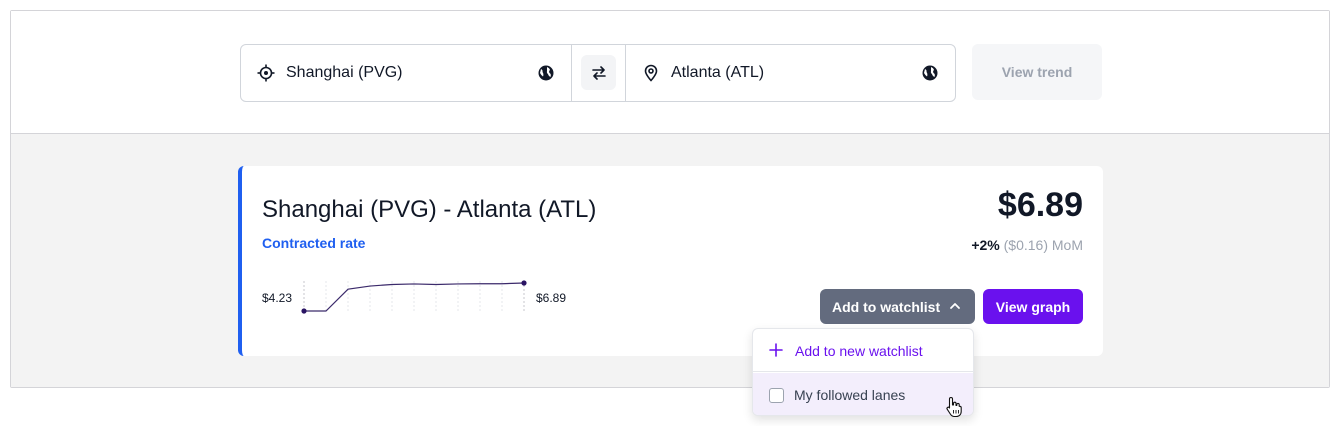  Describe the element at coordinates (429, 209) in the screenshot. I see `lane-title: Shanghai (PVG) - Atlanta (ATL)` at that location.